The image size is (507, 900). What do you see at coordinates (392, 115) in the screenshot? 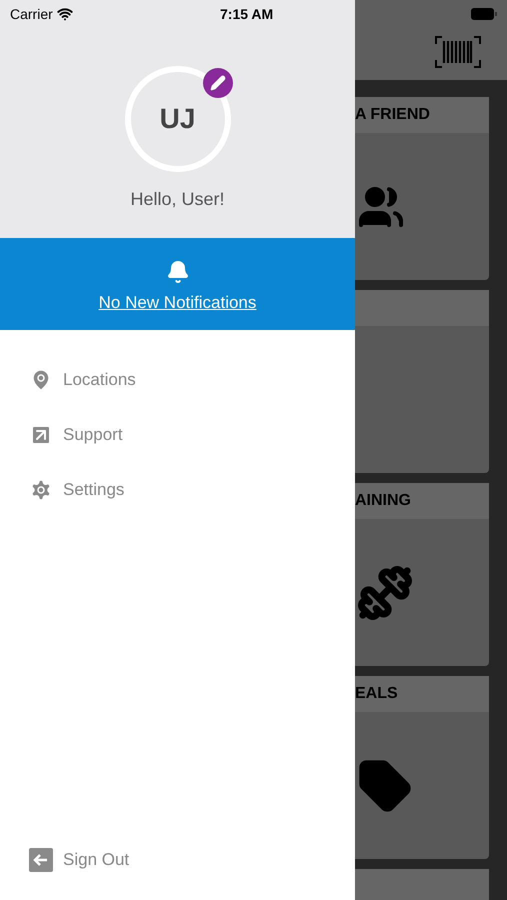
I see `tile-title: A FRIEND` at bounding box center [392, 115].